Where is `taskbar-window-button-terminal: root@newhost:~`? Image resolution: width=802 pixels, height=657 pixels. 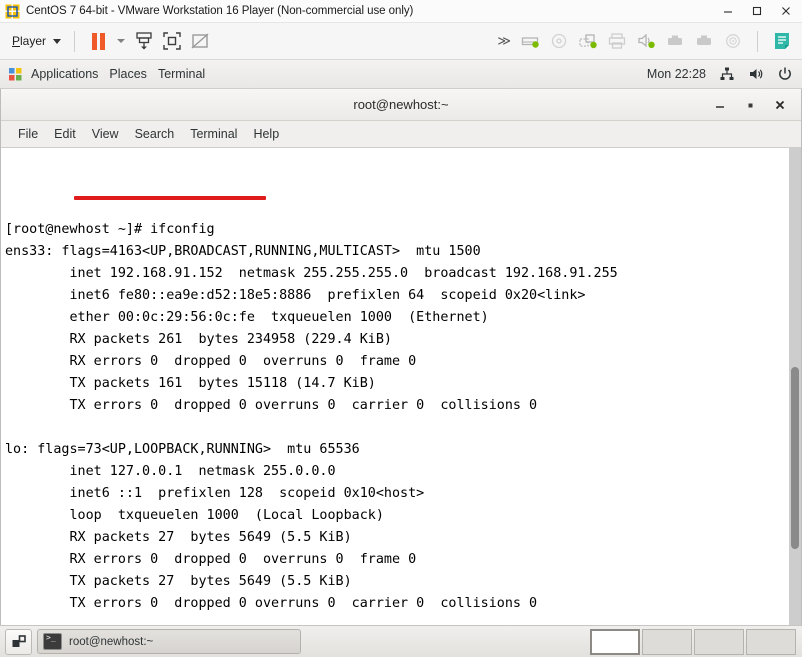
taskbar-window-button-terminal: root@newhost:~ is located at coordinates (169, 641).